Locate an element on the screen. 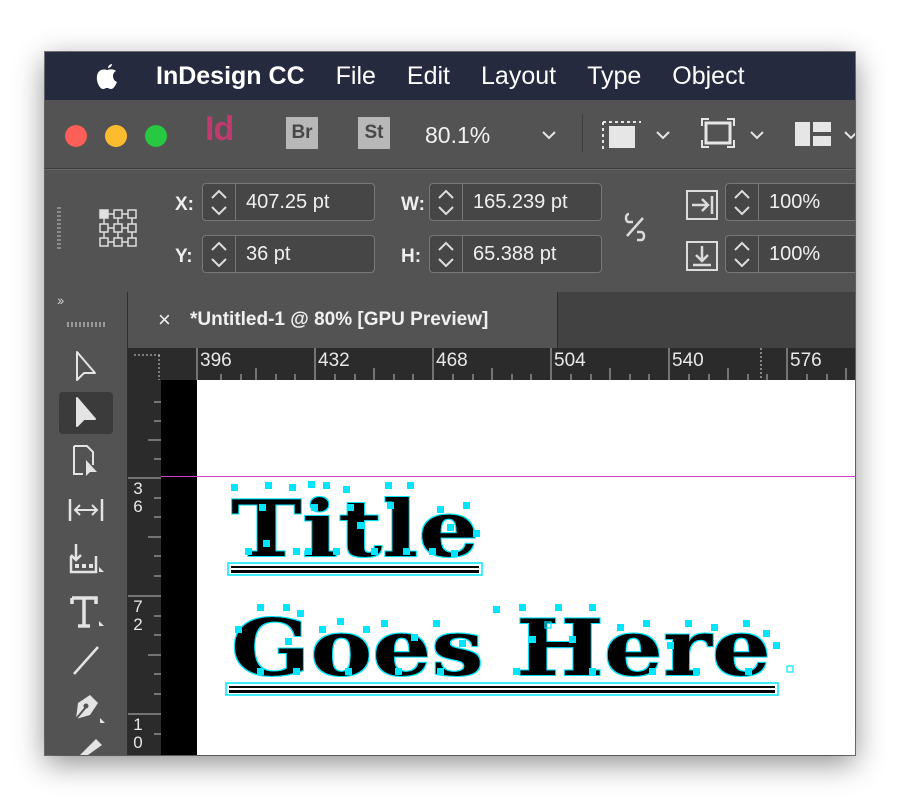  gap-tool is located at coordinates (86, 510).